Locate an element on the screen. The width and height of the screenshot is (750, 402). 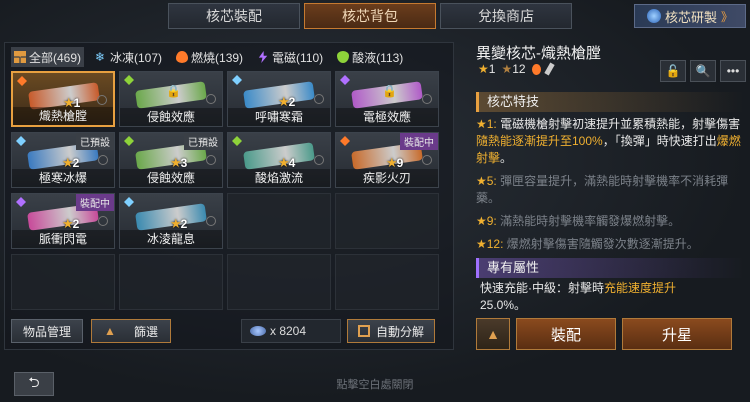
core-research-button: 核芯研製 》 is located at coordinates (690, 16).